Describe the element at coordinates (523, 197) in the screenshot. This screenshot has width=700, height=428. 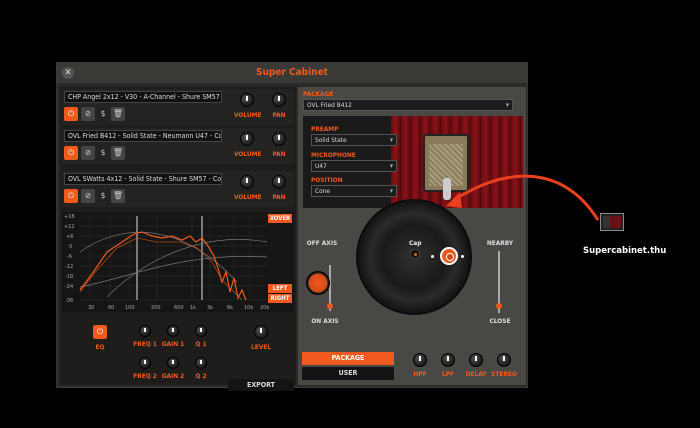
I see `annotation-arrow` at that location.